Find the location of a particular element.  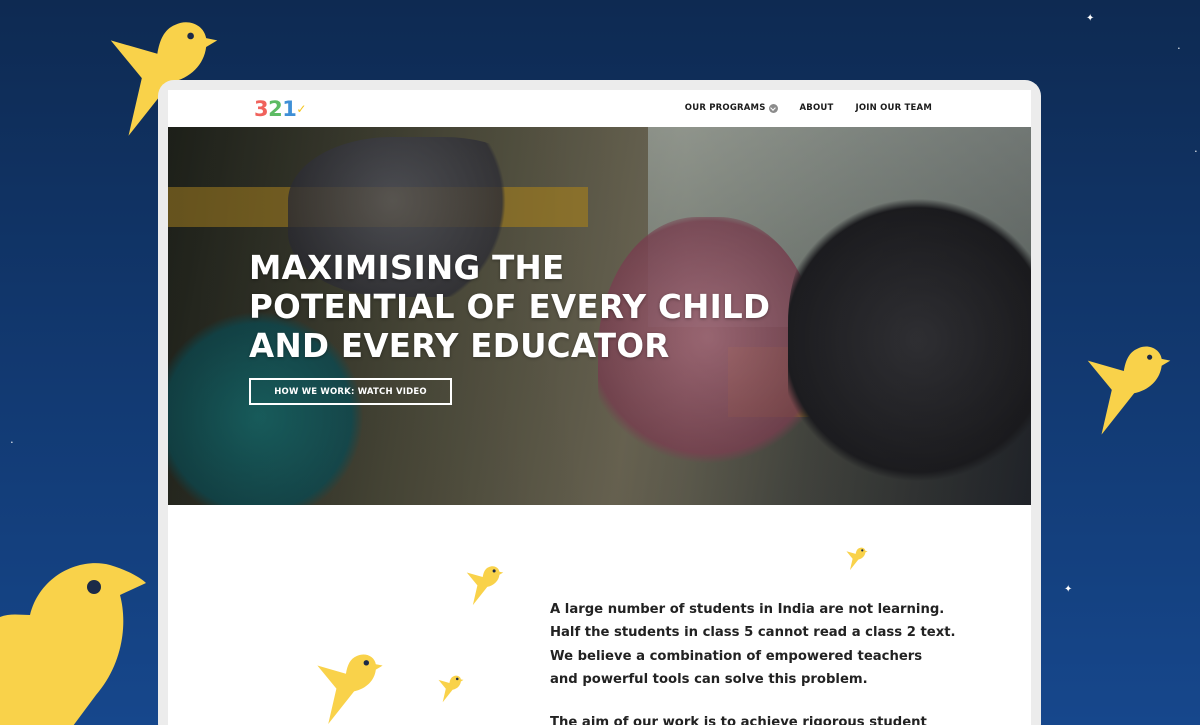

logo-check-icon: ✓ is located at coordinates (301, 109).